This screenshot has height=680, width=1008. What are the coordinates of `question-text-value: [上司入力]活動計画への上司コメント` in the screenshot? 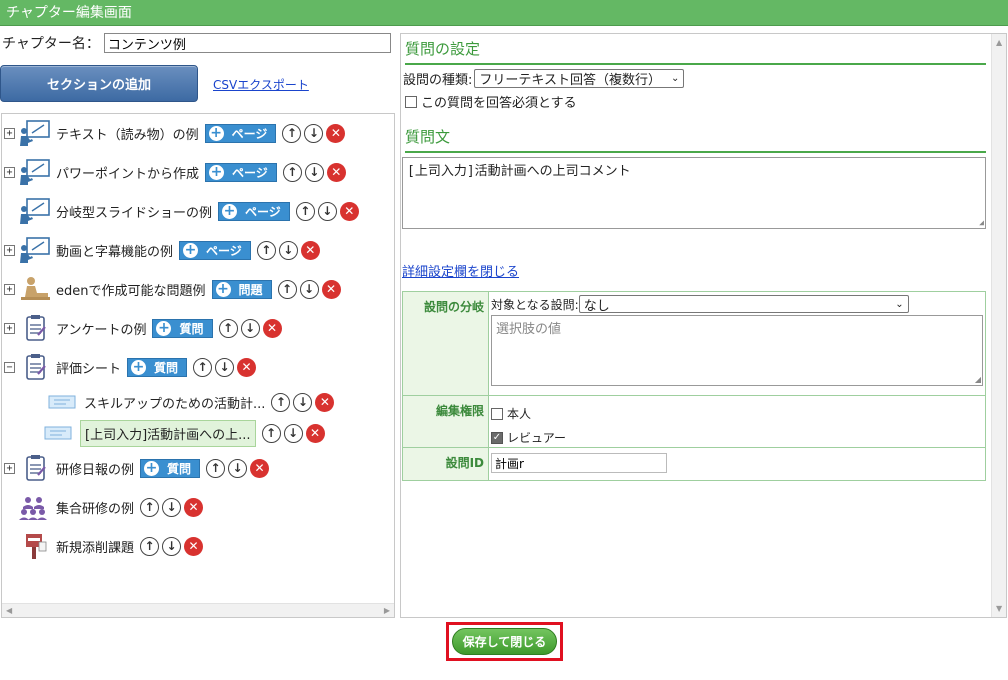 It's located at (519, 171).